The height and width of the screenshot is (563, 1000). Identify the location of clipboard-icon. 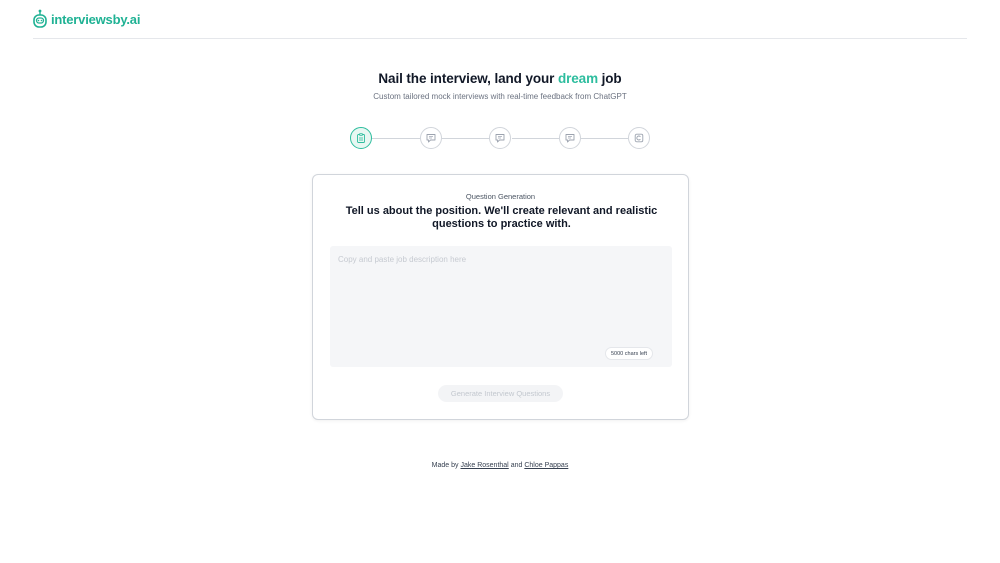
(361, 138).